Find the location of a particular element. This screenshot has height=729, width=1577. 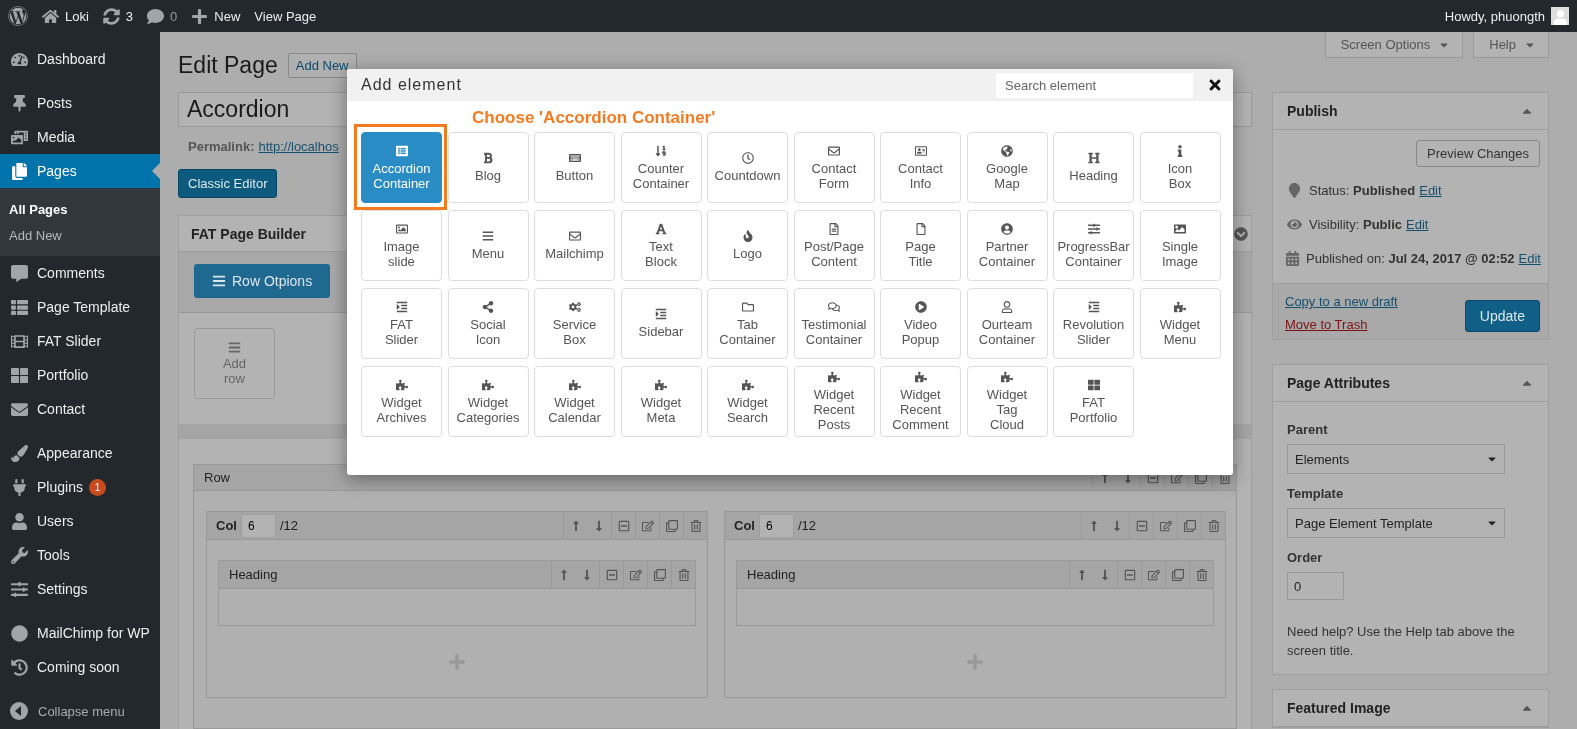

sidebar-item: Posts is located at coordinates (80, 103).